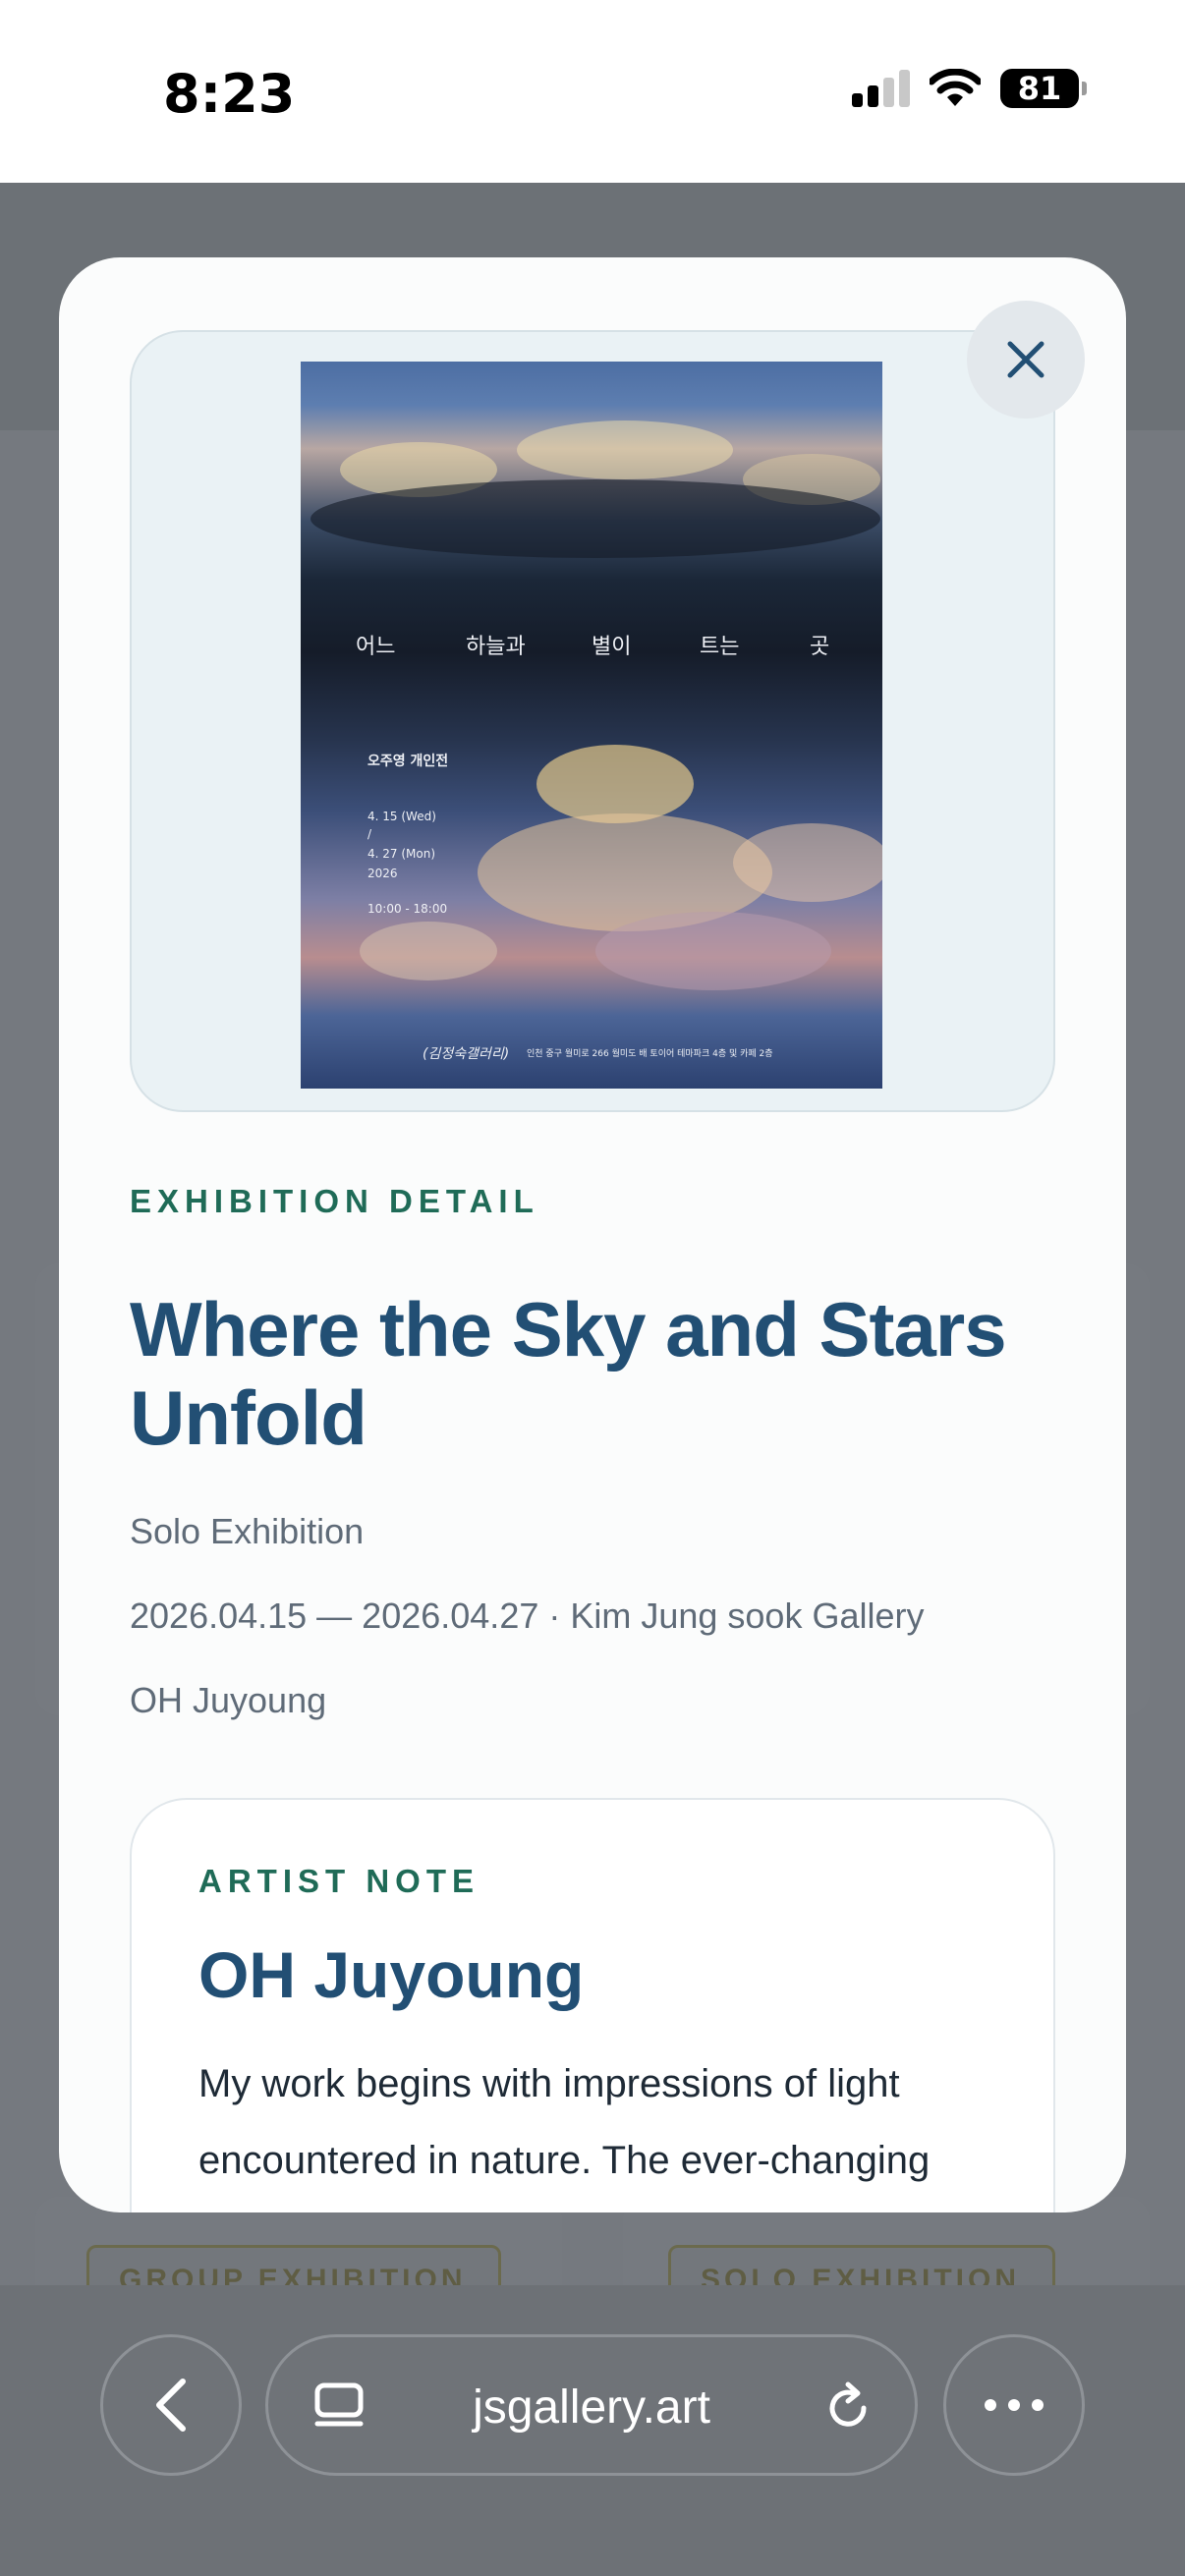  What do you see at coordinates (229, 1700) in the screenshot?
I see `exhibition-artist: OH Juyoung` at bounding box center [229, 1700].